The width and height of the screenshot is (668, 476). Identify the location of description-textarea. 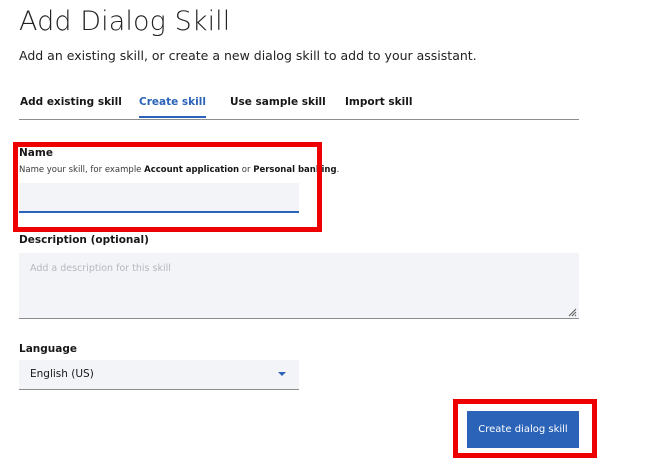
(299, 286).